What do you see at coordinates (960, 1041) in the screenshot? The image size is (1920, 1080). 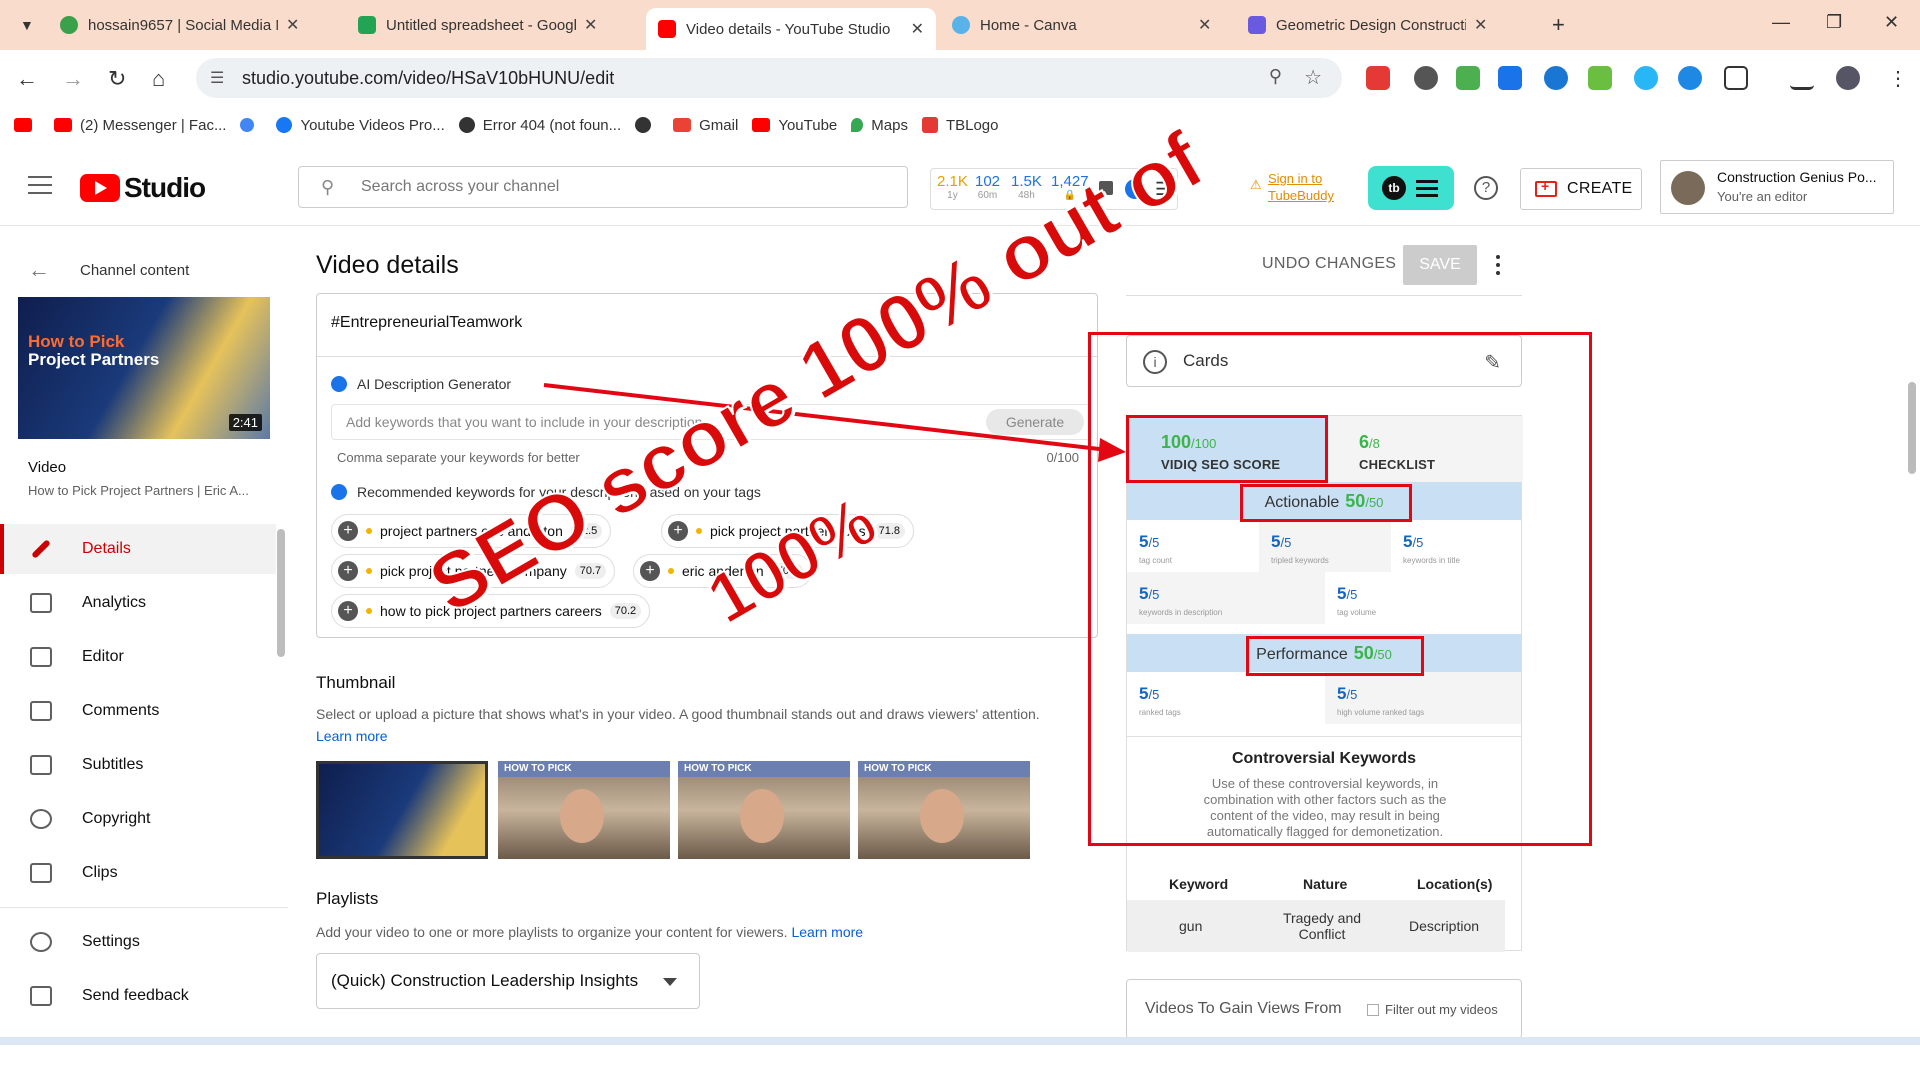 I see `horizontal-scrollbar` at bounding box center [960, 1041].